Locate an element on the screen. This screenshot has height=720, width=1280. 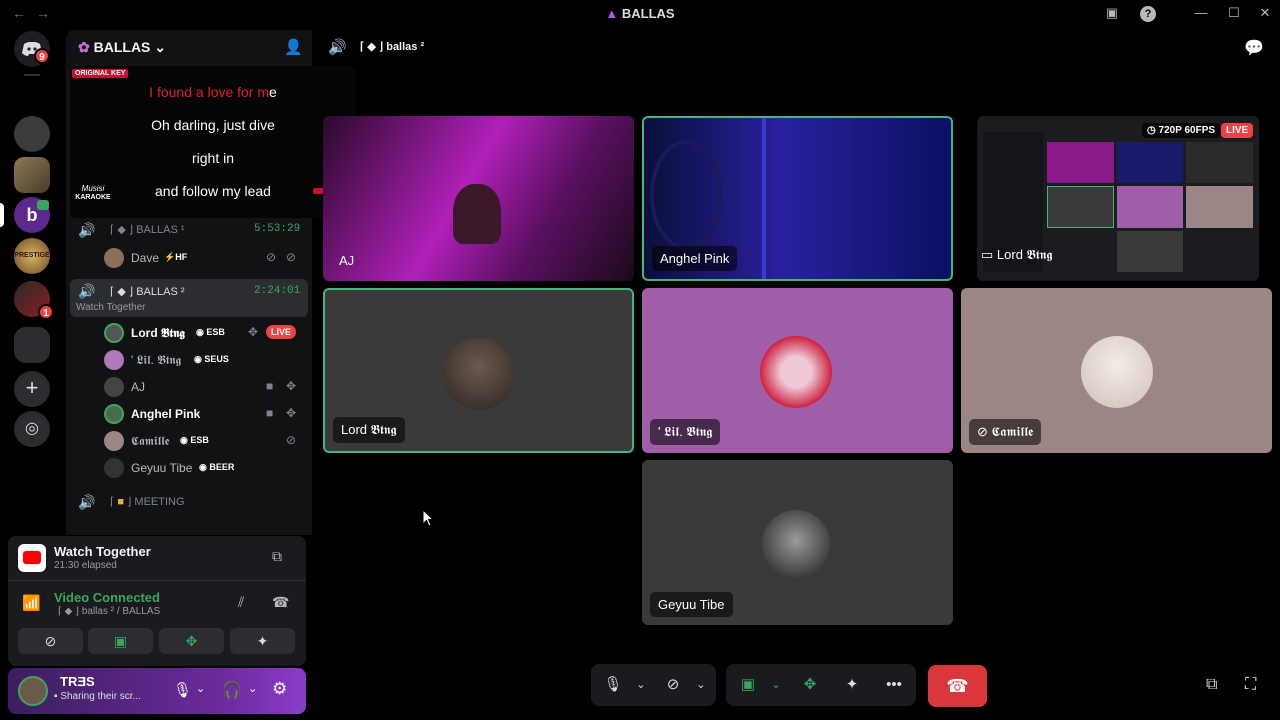
user-tag: ◉ BEER is located at coordinates (217, 467).